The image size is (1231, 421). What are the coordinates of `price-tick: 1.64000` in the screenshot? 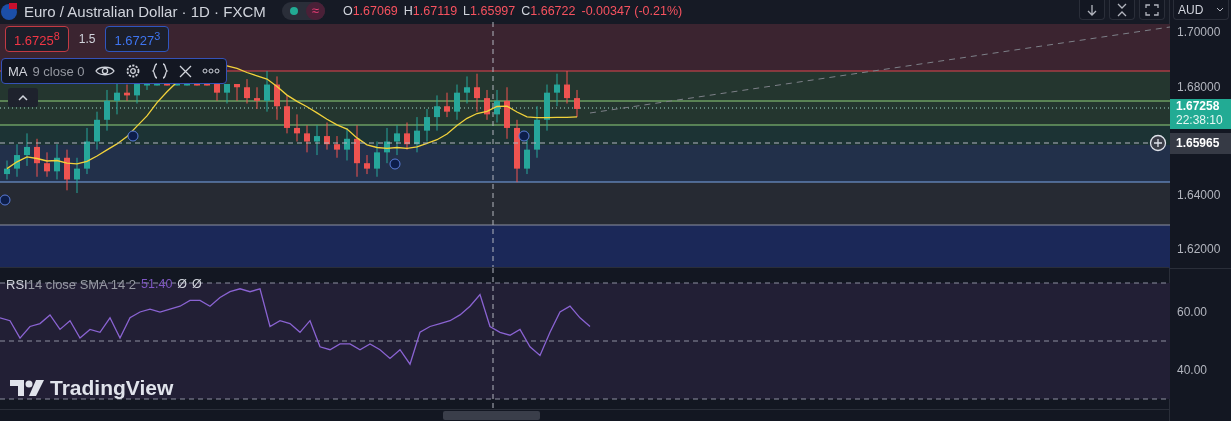 It's located at (1199, 195).